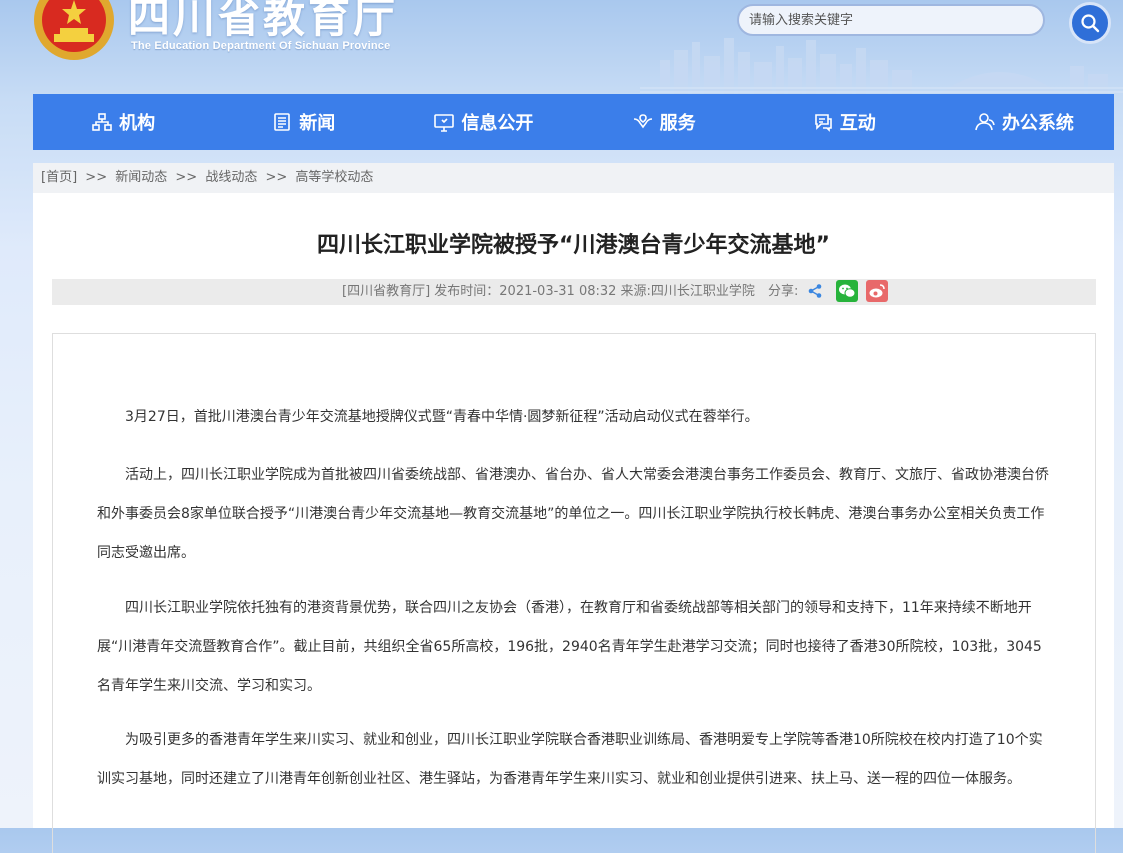  I want to click on search-icon, so click(1090, 23).